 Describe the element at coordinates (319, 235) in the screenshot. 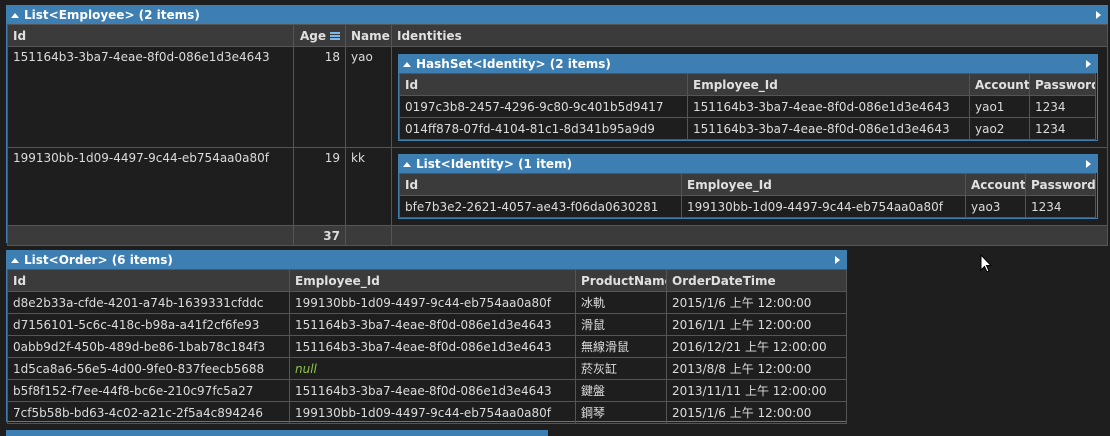

I see `age-total: 37` at that location.